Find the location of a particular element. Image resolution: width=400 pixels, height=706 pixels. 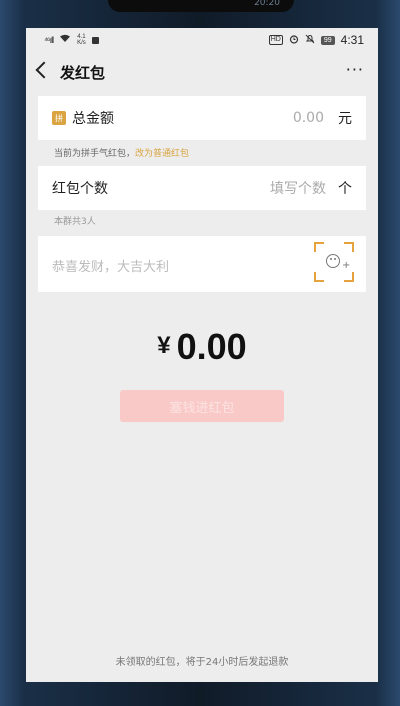

packet-type-hint: 当前为拼手气红包，改为普通红包 is located at coordinates (210, 153).